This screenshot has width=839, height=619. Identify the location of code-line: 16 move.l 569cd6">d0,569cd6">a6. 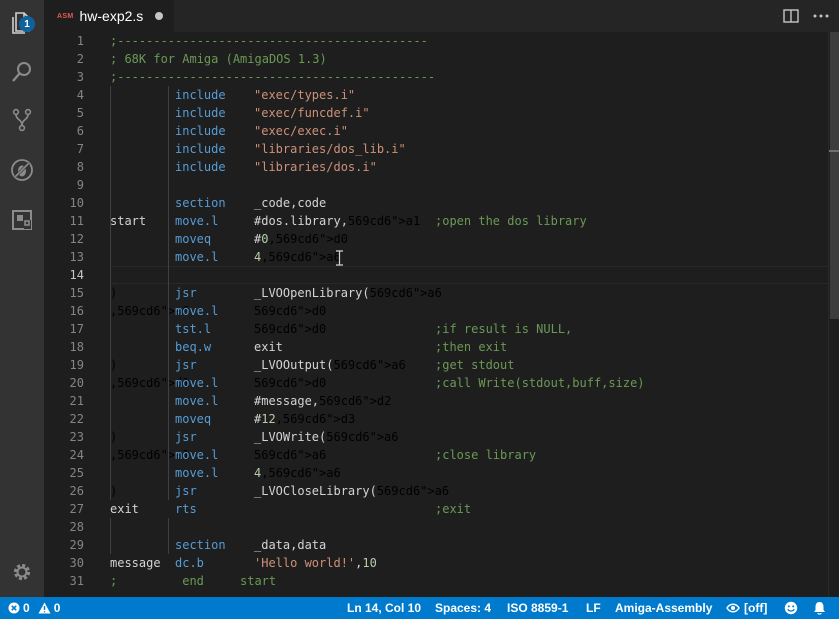
(436, 311).